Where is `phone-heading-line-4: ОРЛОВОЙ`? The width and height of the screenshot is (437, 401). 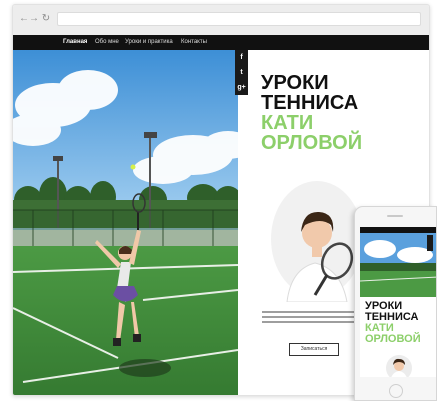 phone-heading-line-4: ОРЛОВОЙ is located at coordinates (393, 339).